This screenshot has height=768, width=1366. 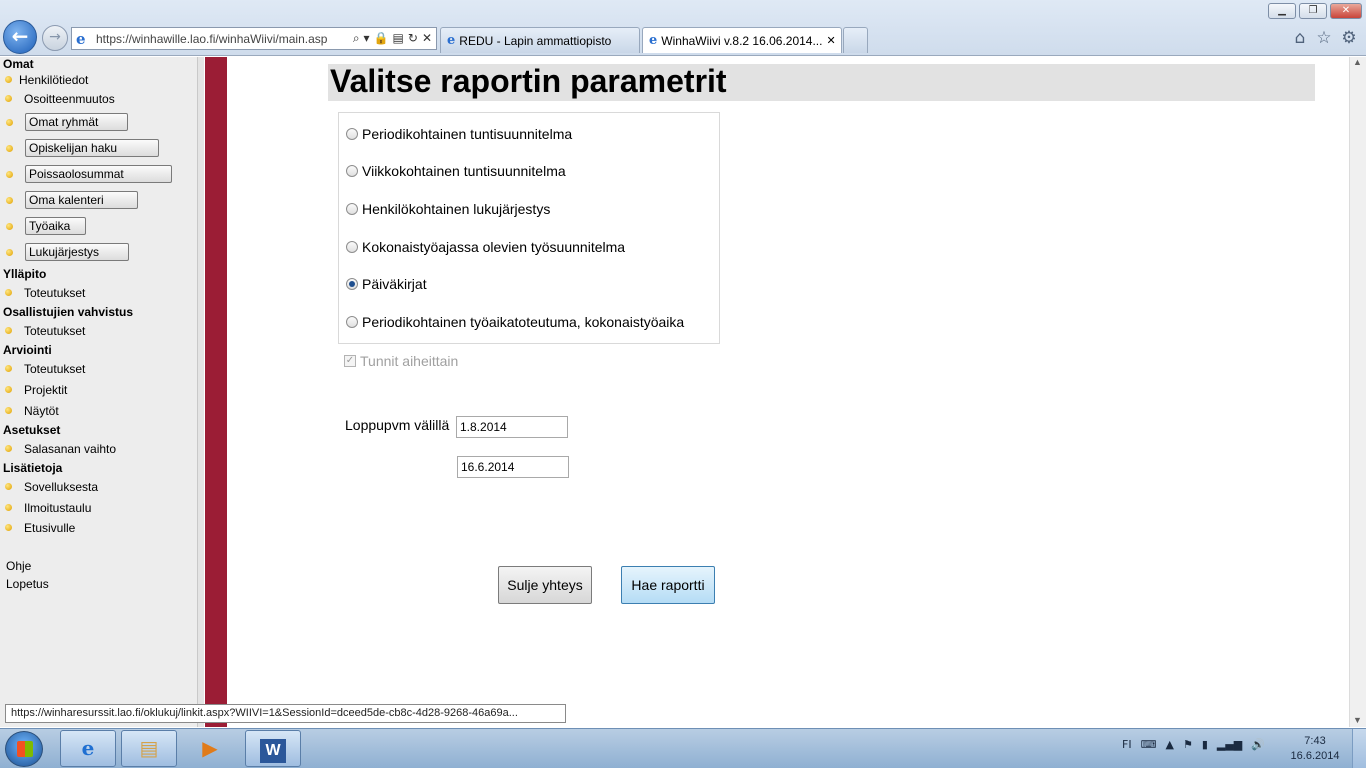 What do you see at coordinates (1313, 11) in the screenshot?
I see `maximize-button: ❐` at bounding box center [1313, 11].